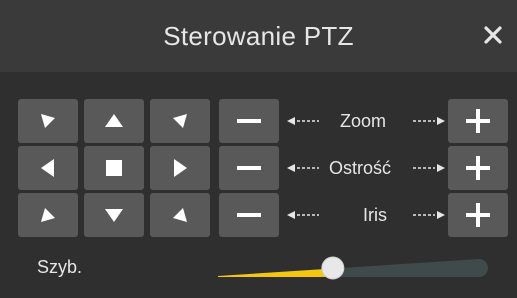  I want to click on pan-up-right-button, so click(180, 121).